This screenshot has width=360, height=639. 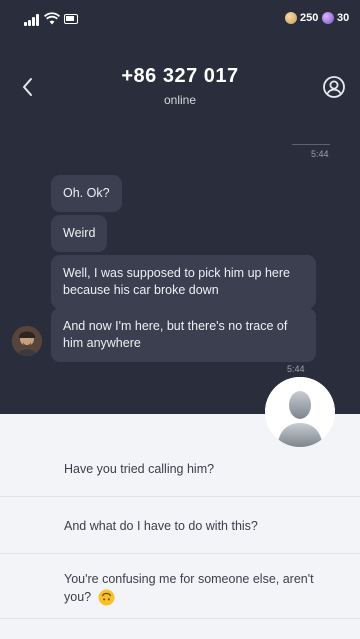 What do you see at coordinates (71, 19) in the screenshot?
I see `battery-icon` at bounding box center [71, 19].